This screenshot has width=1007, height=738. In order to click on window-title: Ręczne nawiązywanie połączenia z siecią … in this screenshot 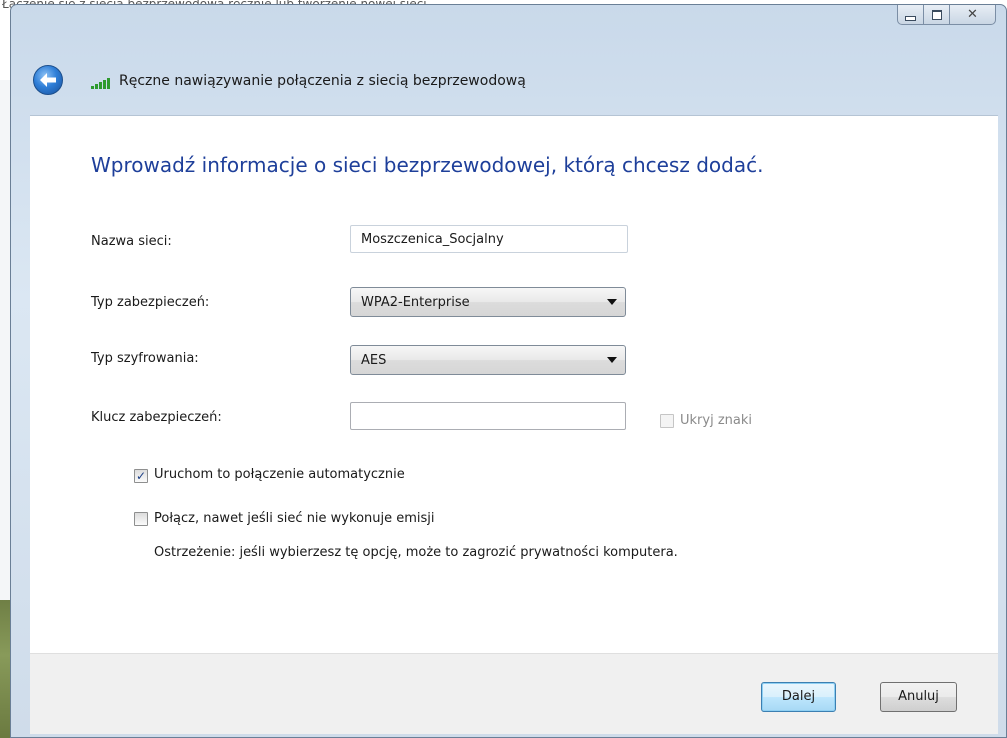, I will do `click(322, 81)`.